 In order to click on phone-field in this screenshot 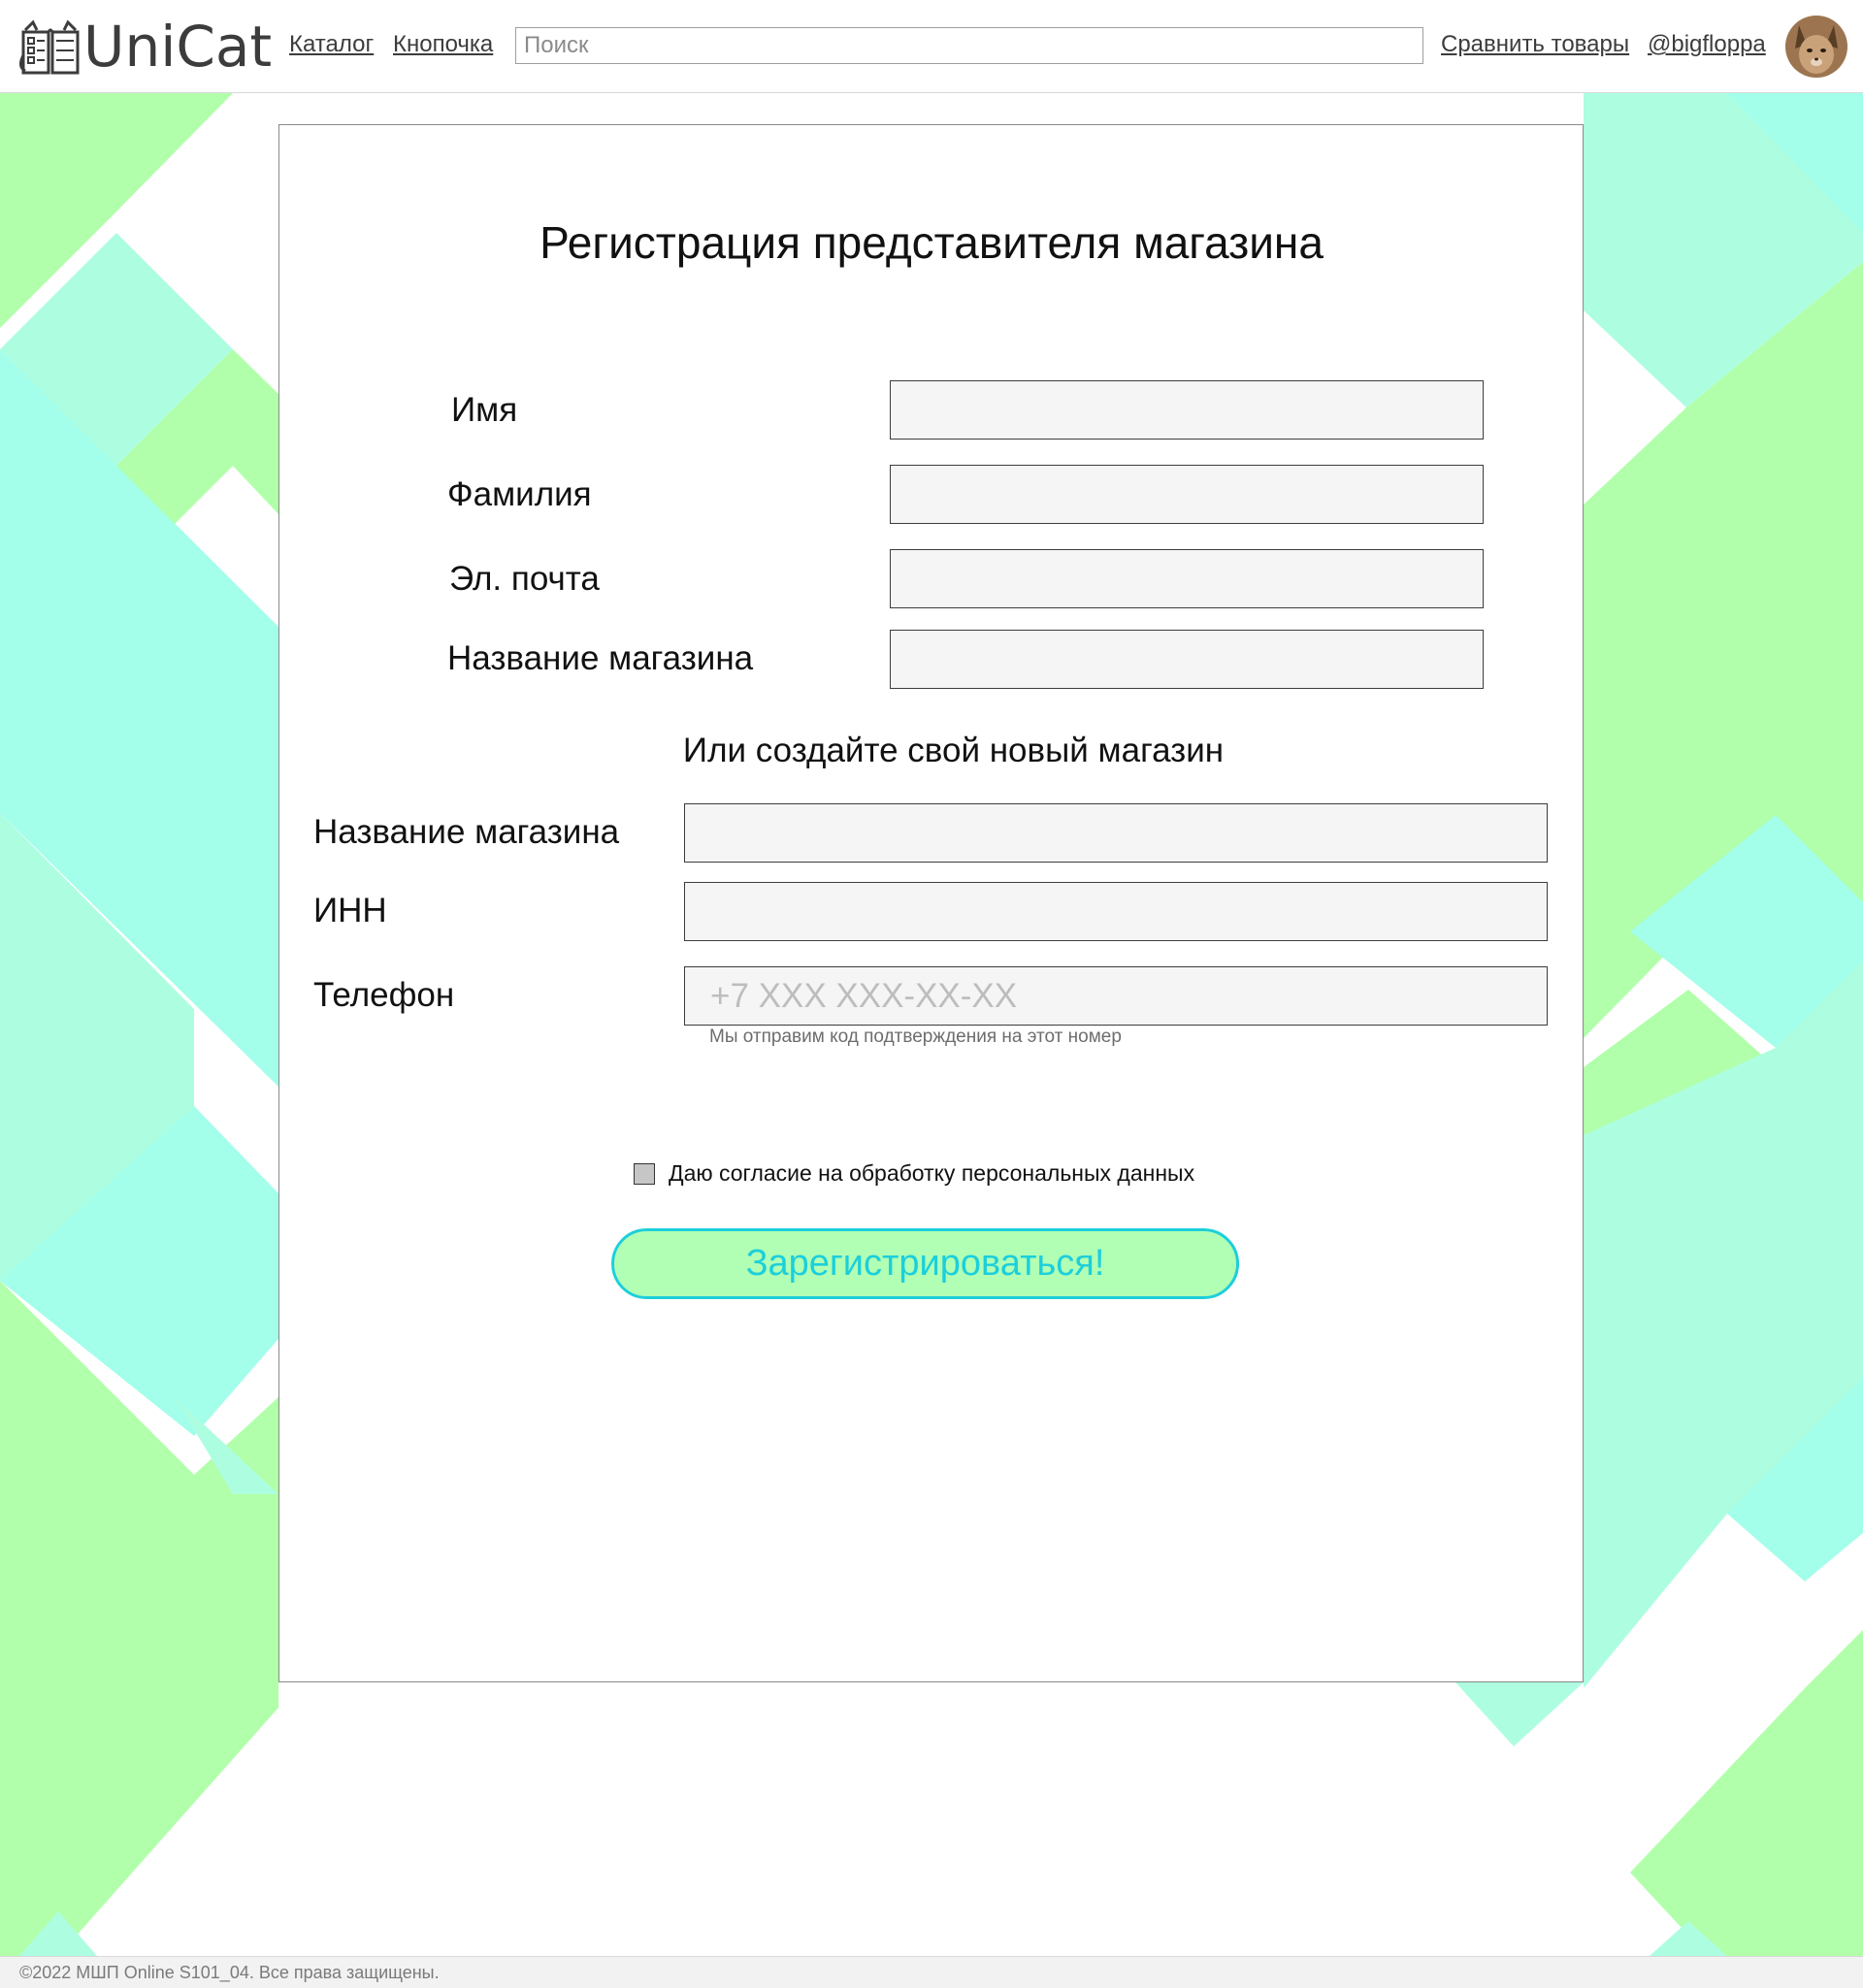, I will do `click(1116, 996)`.